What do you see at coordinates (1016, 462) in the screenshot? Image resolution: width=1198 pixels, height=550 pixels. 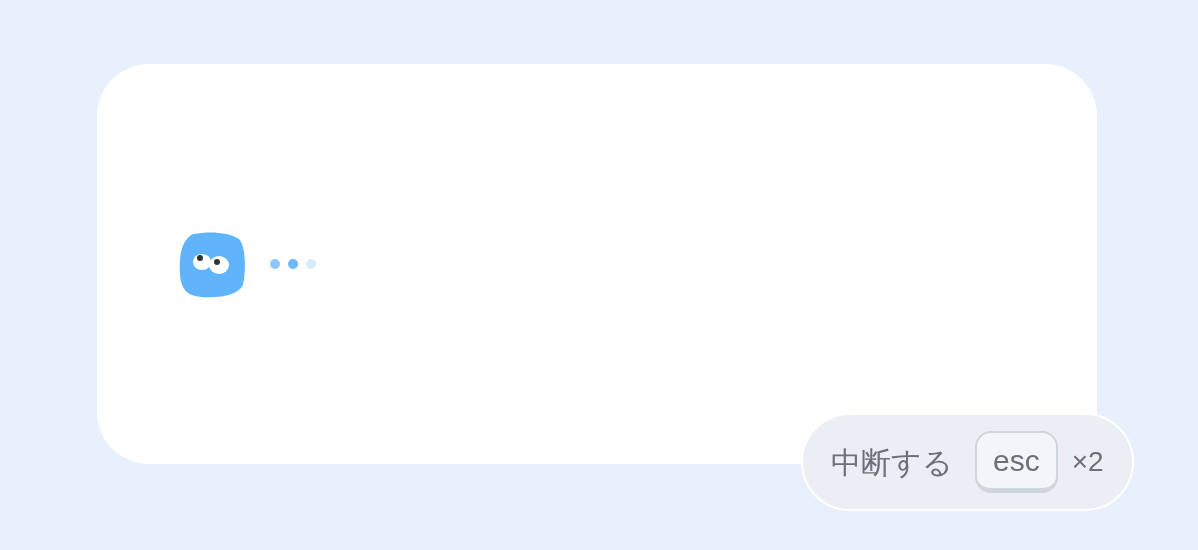 I see `esc-key: esc` at bounding box center [1016, 462].